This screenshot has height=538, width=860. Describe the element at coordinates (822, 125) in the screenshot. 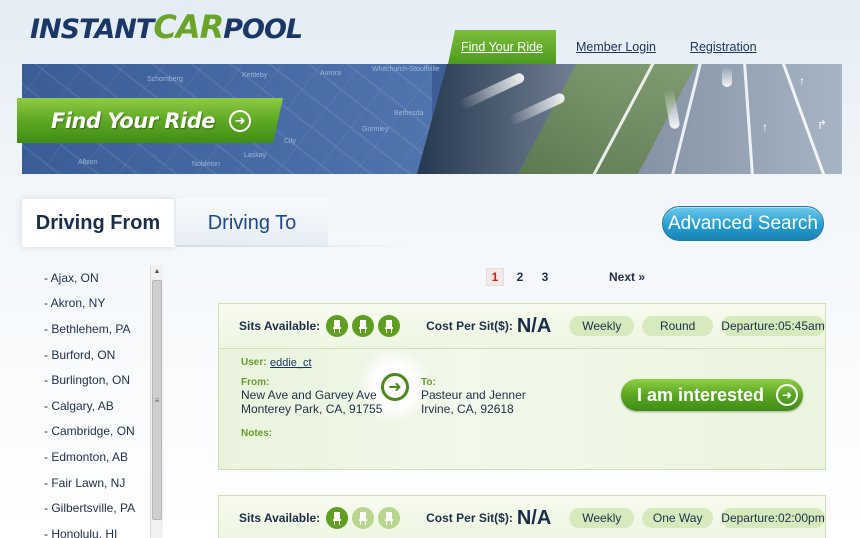

I see `arrow-turn-icon: ↱` at that location.